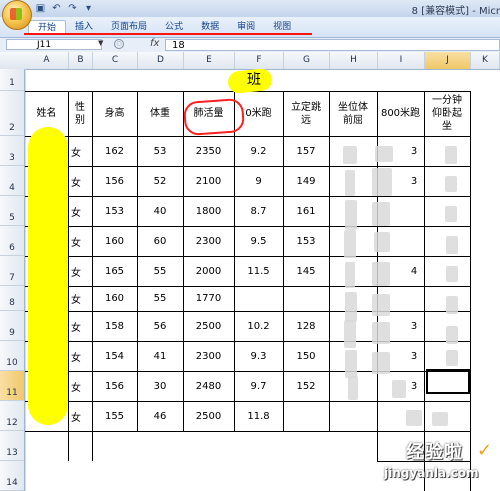  What do you see at coordinates (119, 44) in the screenshot?
I see `zoom-icon: ○` at bounding box center [119, 44].